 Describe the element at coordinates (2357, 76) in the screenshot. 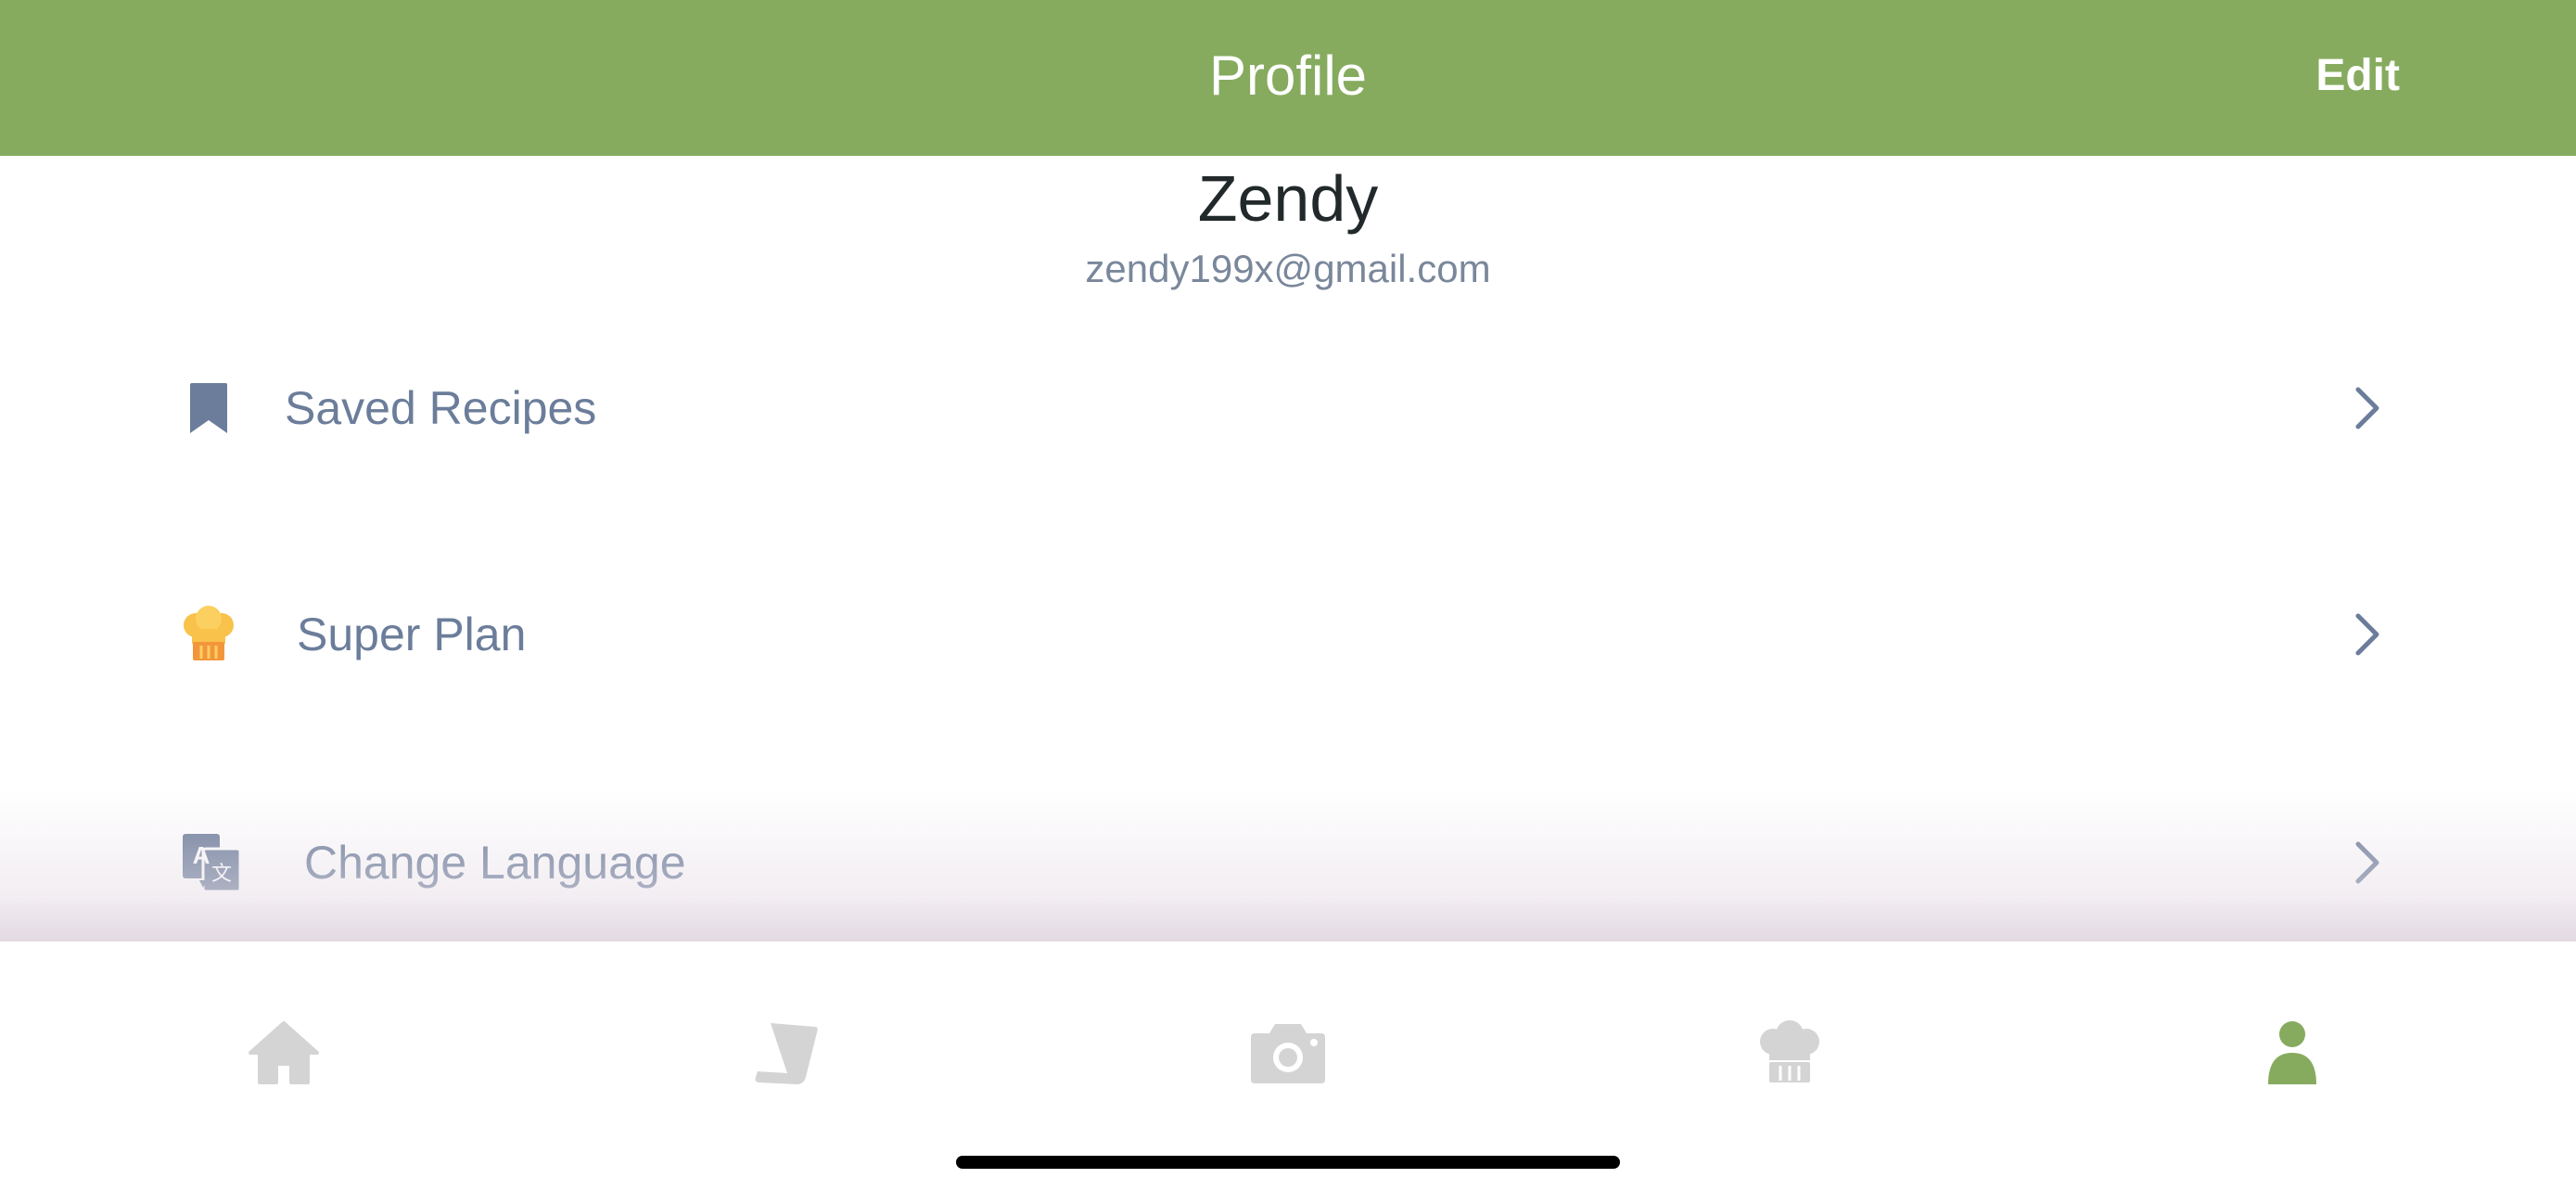

I see `edit-button: Edit` at that location.